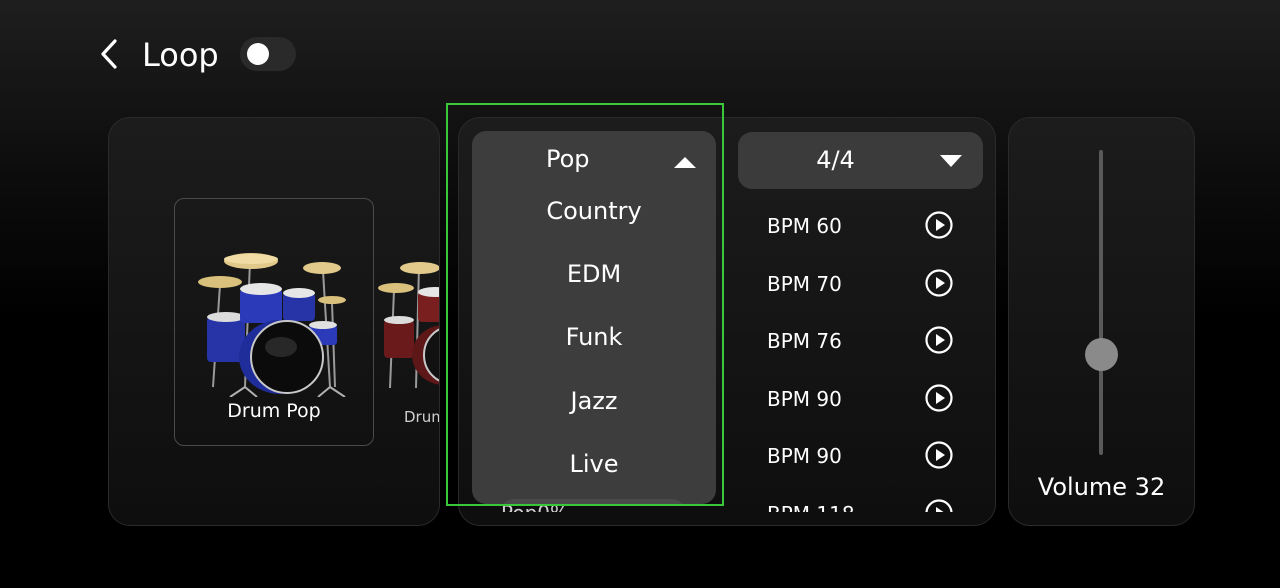 The image size is (1280, 588). I want to click on chevron-left-icon, so click(109, 54).